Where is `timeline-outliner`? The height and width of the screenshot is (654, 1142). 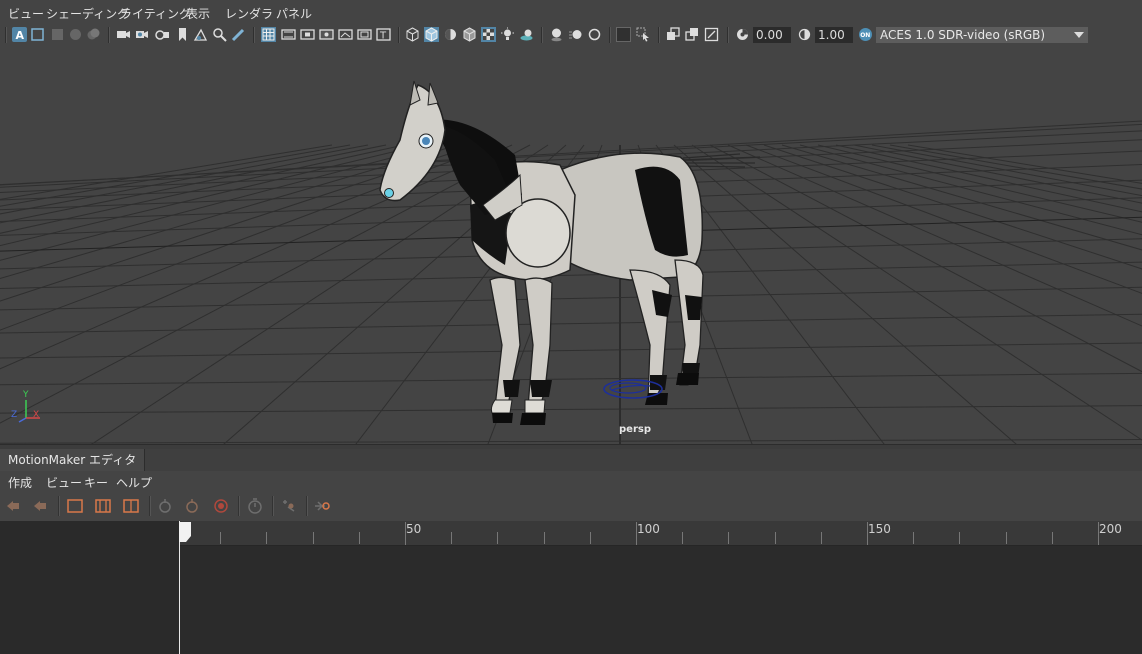
timeline-outliner is located at coordinates (89, 587).